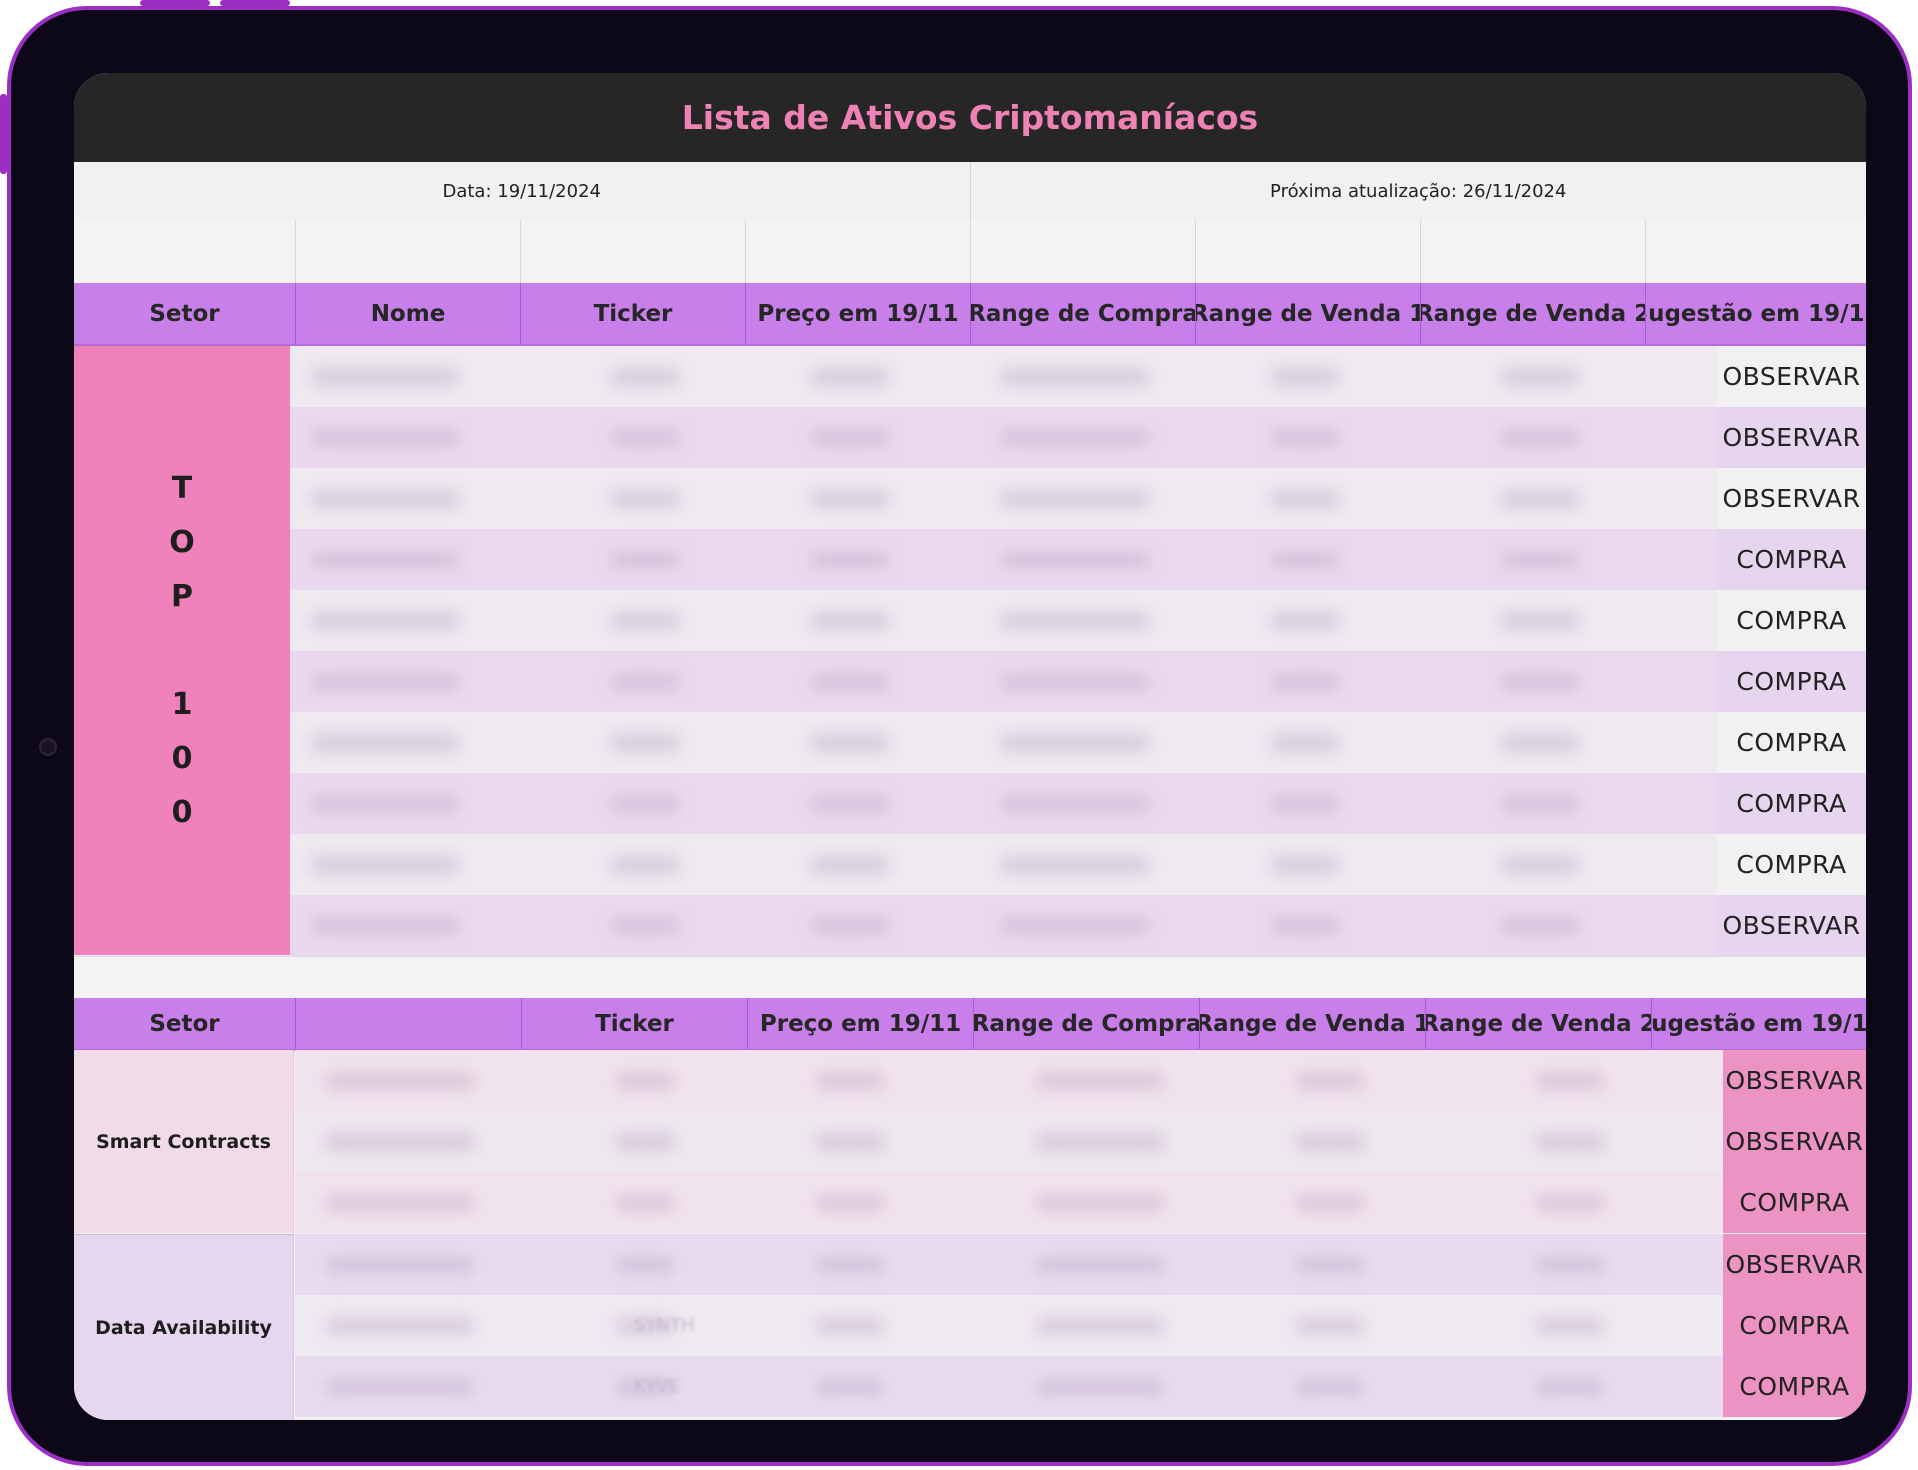  I want to click on header-nome: Nome, so click(408, 313).